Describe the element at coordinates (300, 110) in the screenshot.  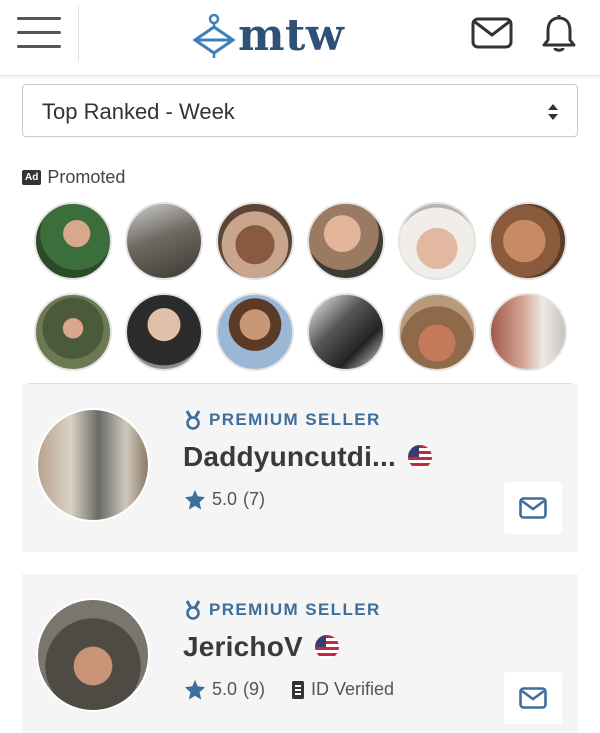
I see `sort-select: Top Ranked - Week` at that location.